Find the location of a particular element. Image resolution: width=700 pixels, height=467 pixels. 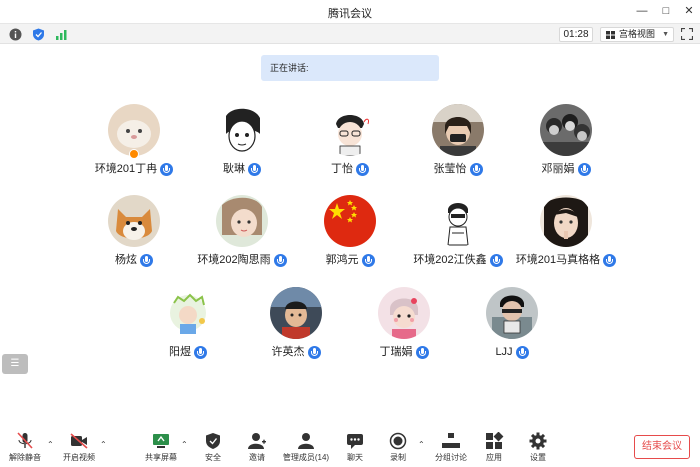

fullscreen-icon is located at coordinates (687, 34).